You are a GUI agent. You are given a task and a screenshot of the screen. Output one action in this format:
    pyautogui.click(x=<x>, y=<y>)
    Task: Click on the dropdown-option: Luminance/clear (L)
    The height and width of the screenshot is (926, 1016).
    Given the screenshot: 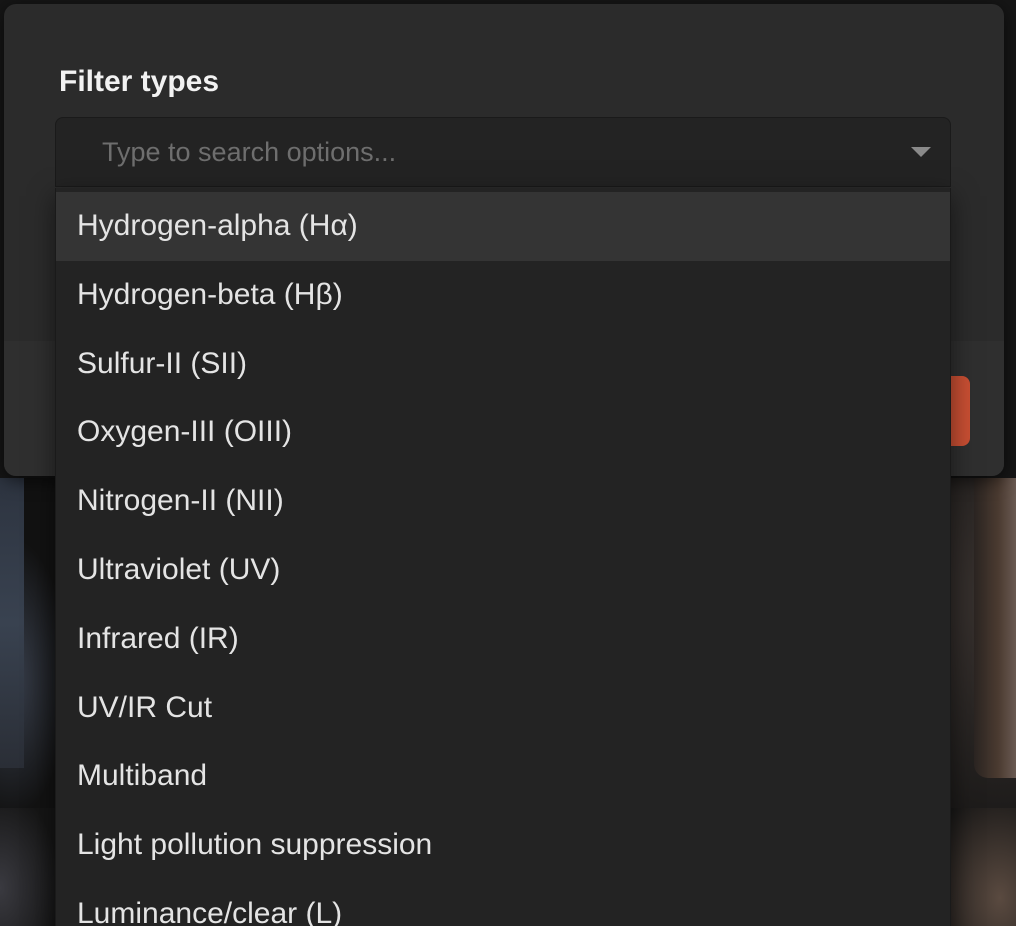 What is the action you would take?
    pyautogui.click(x=503, y=903)
    